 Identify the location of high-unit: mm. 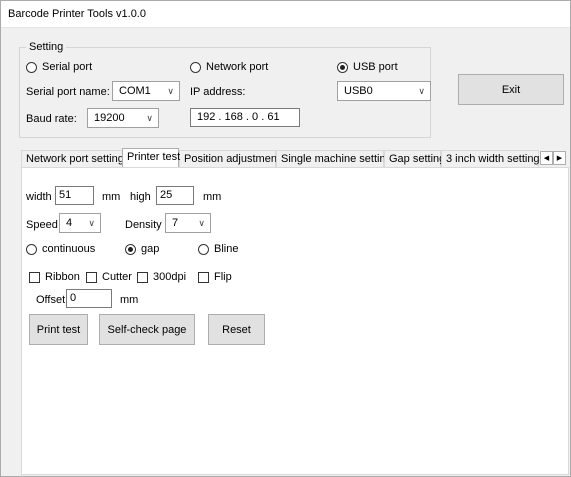
(212, 197).